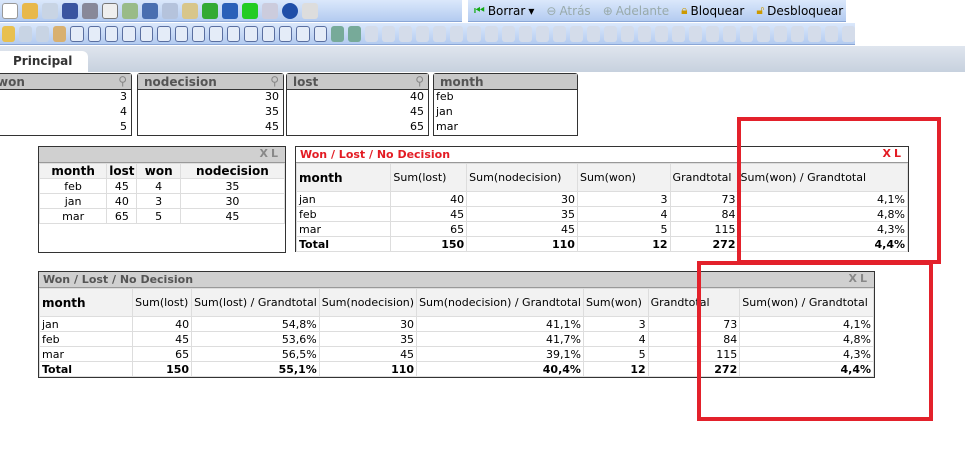  I want to click on search-icon, so click(190, 10).